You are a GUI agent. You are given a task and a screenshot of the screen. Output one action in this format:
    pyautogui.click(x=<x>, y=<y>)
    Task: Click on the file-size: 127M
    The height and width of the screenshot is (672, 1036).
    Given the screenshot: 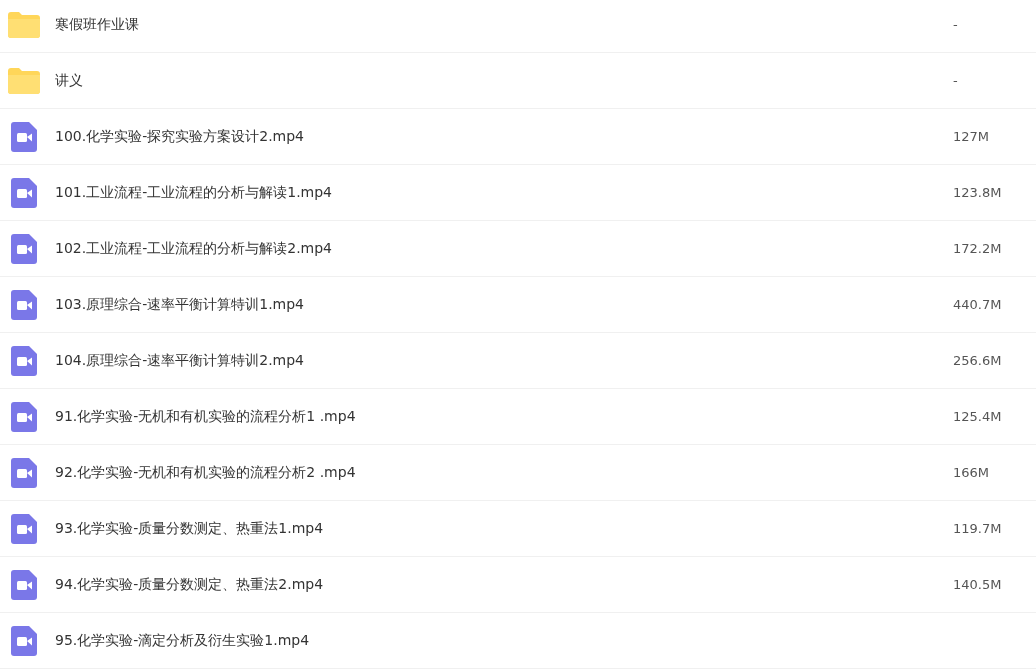 What is the action you would take?
    pyautogui.click(x=972, y=136)
    